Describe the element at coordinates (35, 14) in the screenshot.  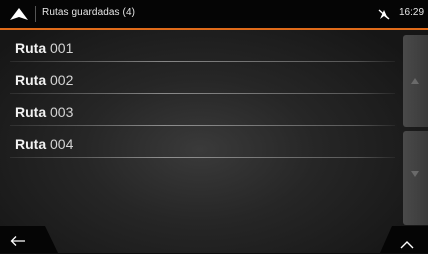
I see `header-divider` at that location.